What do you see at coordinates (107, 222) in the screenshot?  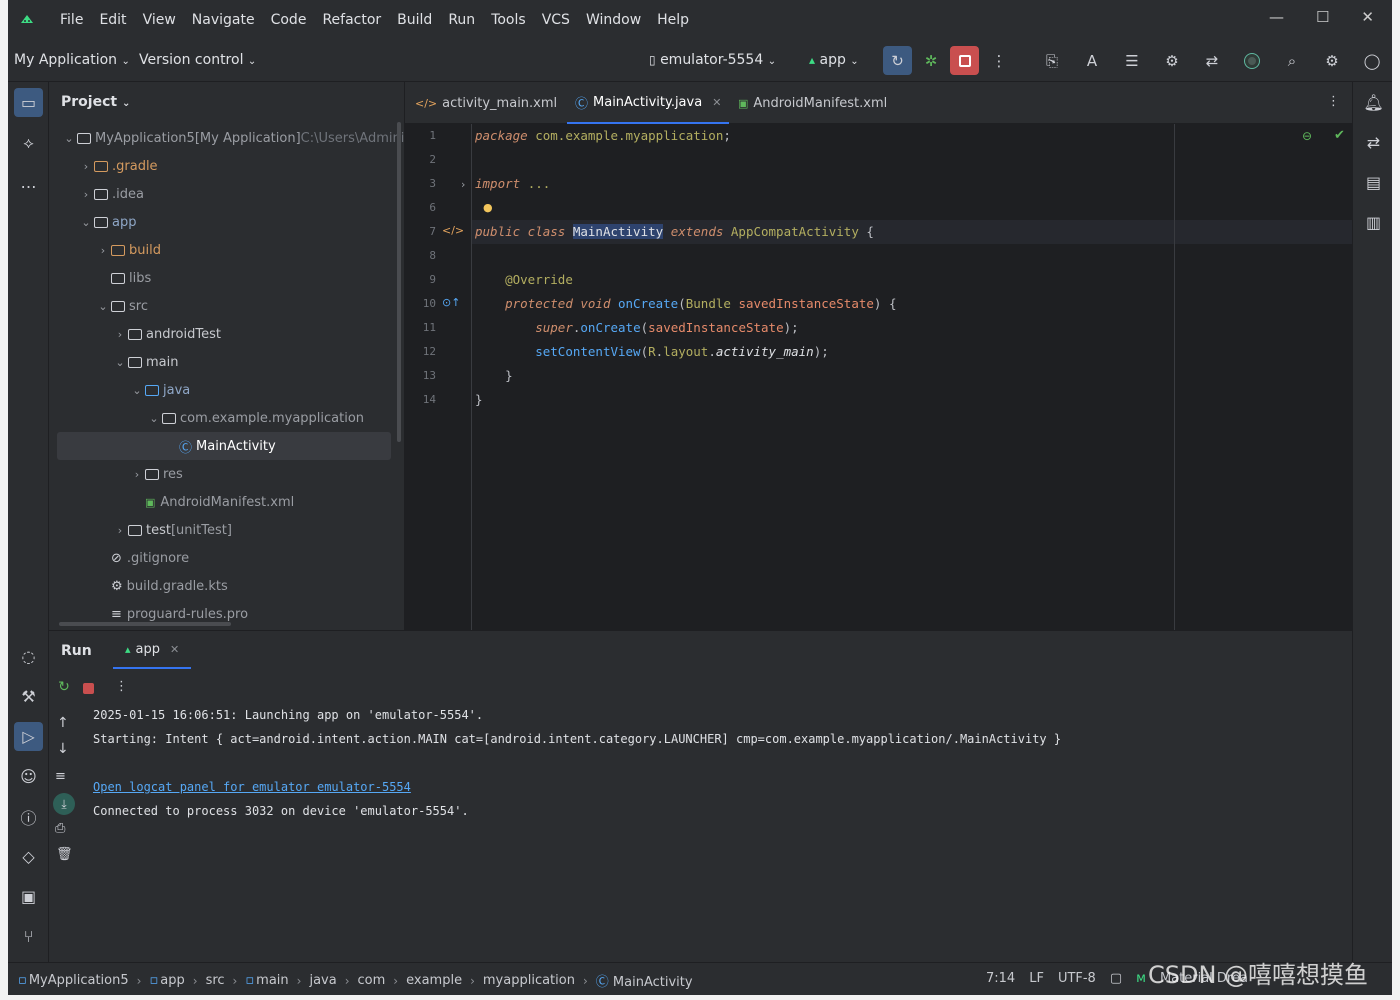 I see `tree-item-app: ⌄ app` at bounding box center [107, 222].